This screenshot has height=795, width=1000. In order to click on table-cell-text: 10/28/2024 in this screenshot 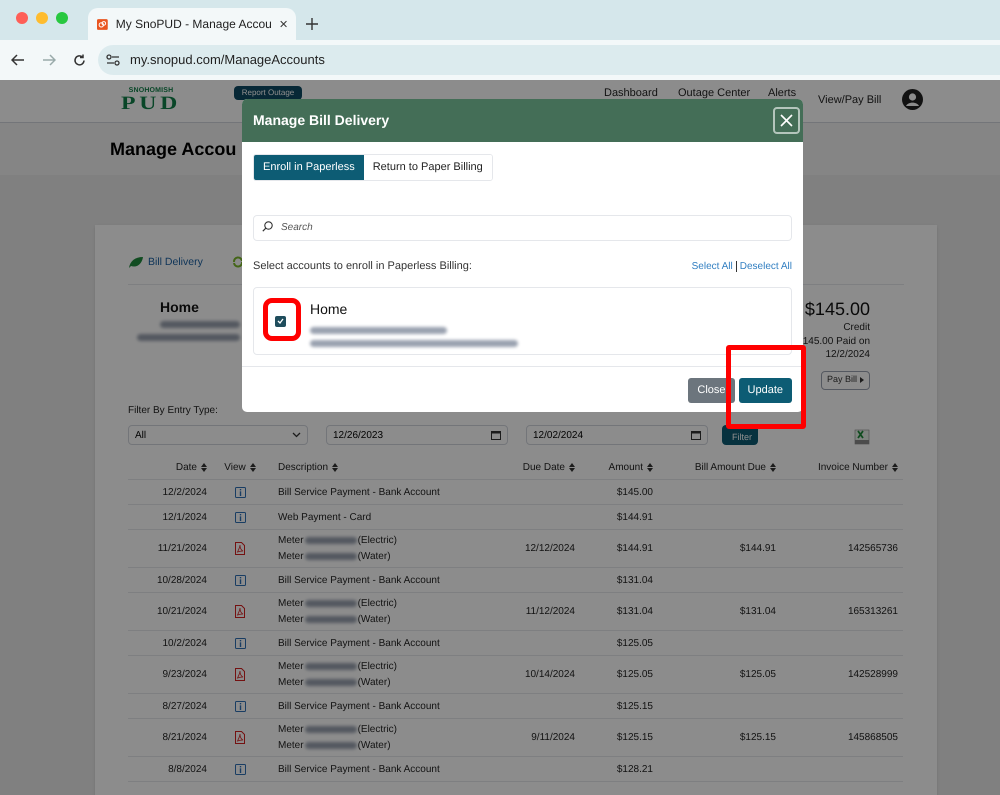, I will do `click(181, 581)`.